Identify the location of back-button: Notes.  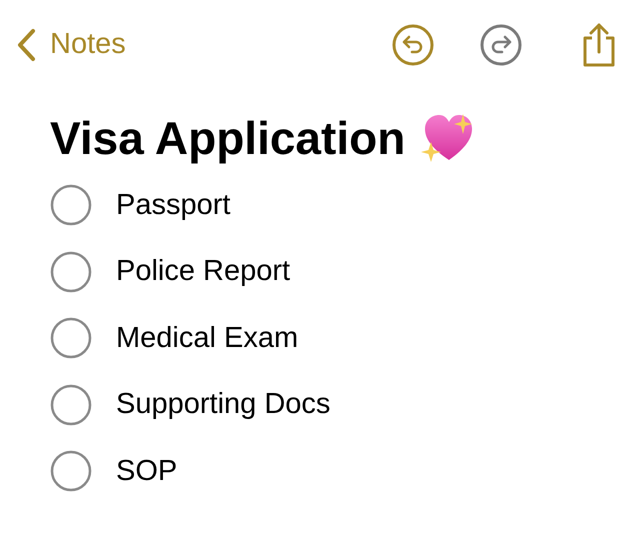
(71, 45).